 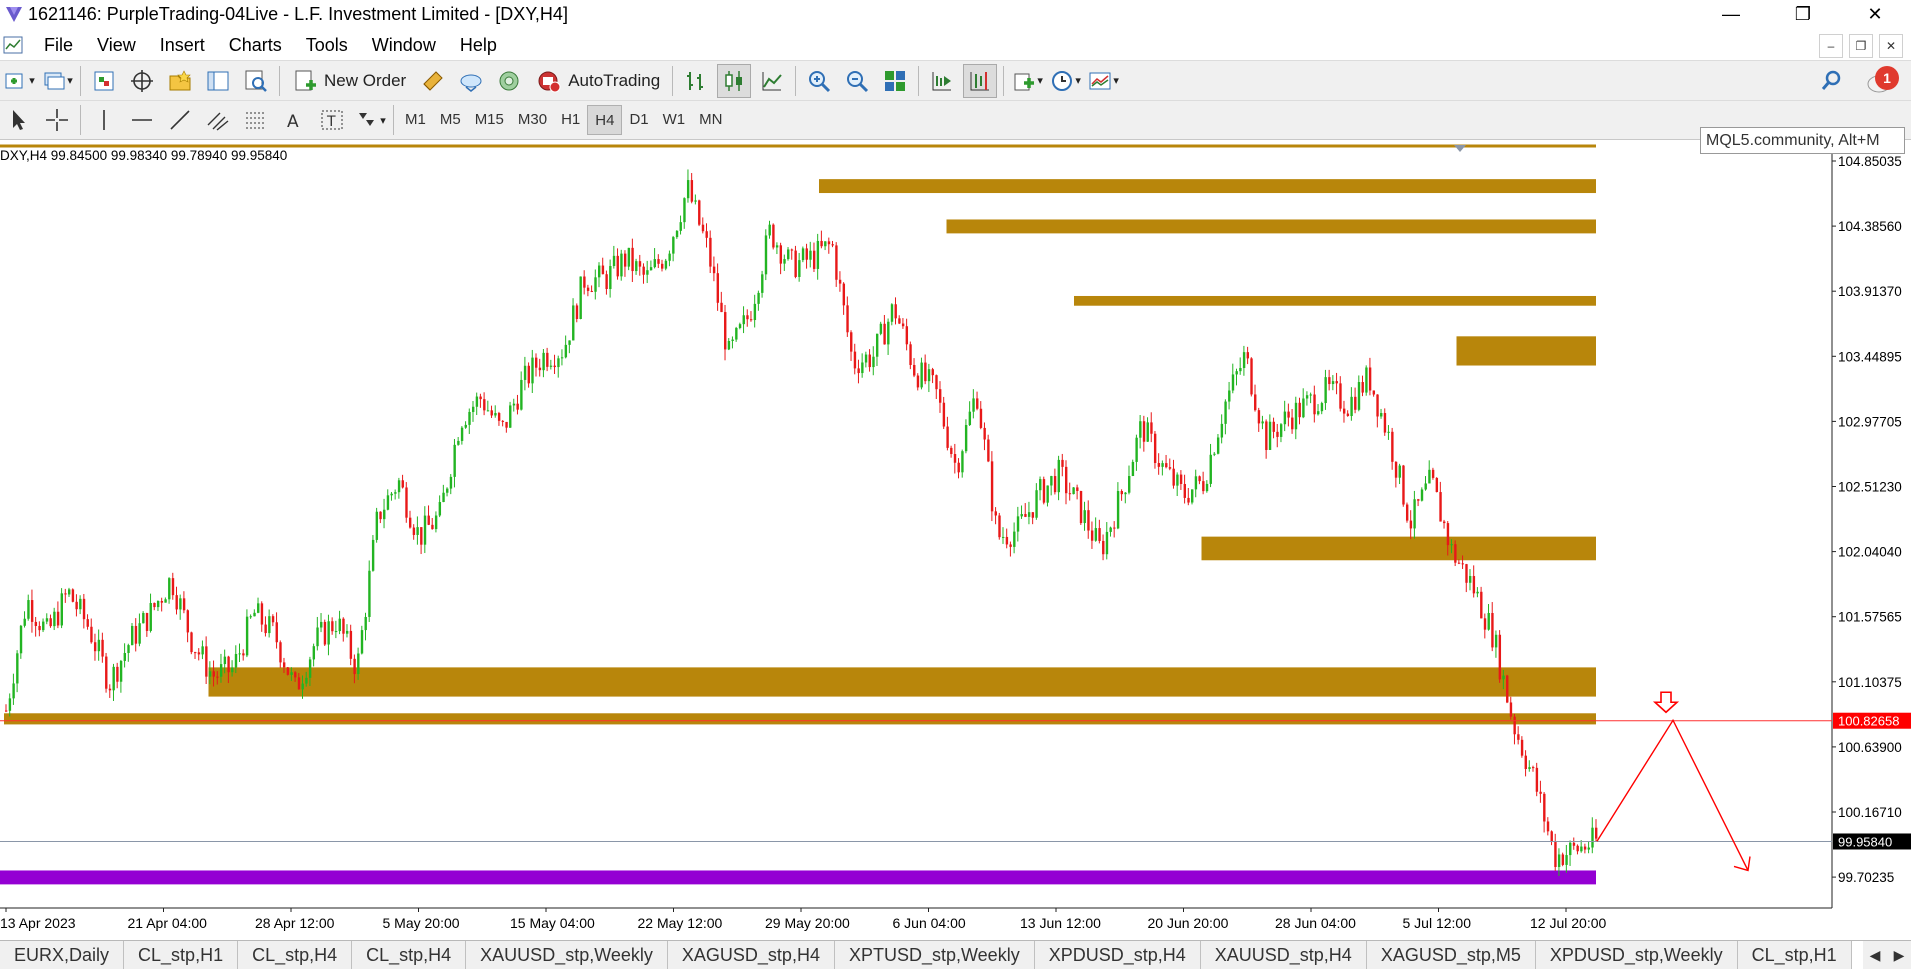 What do you see at coordinates (180, 81) in the screenshot?
I see `navigator-button` at bounding box center [180, 81].